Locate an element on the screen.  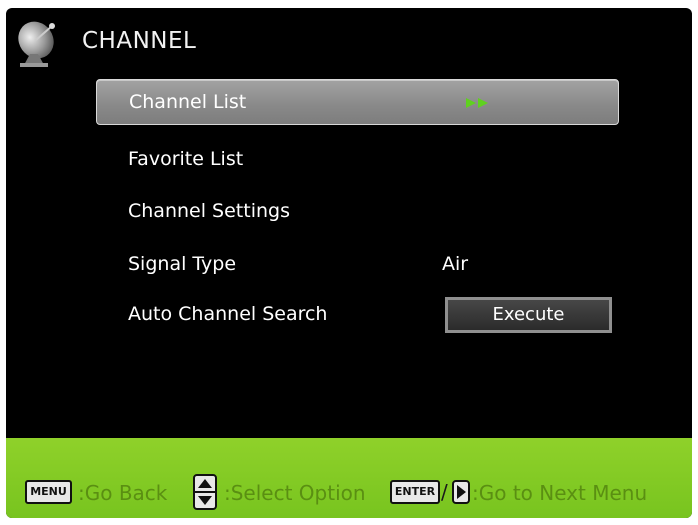
enter-key-icon: ENTER is located at coordinates (415, 492).